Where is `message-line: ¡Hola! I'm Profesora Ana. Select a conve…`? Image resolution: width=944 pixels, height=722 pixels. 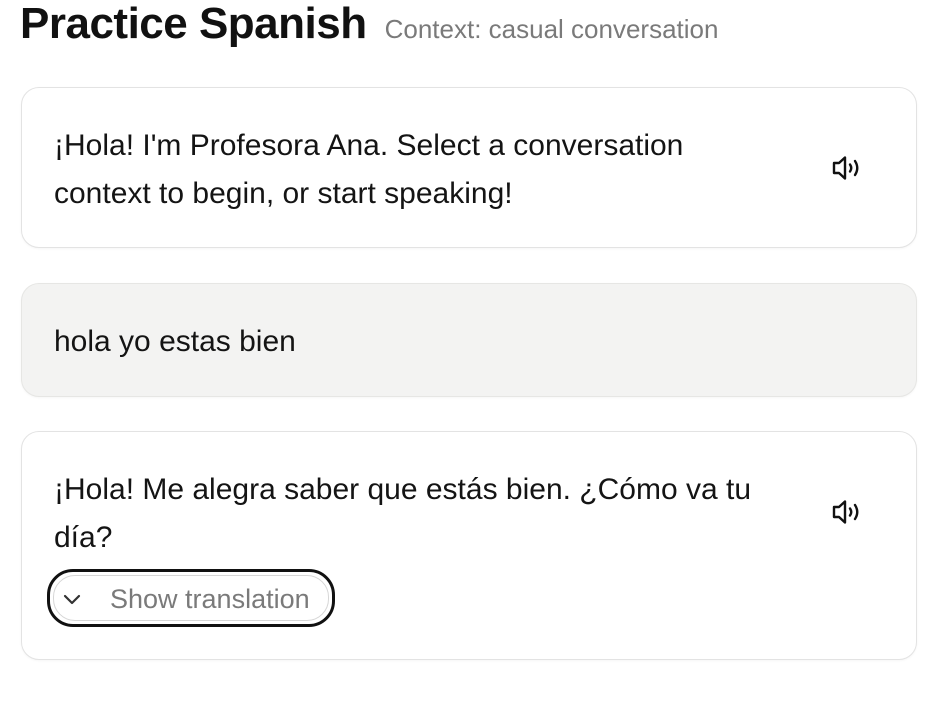
message-line: ¡Hola! I'm Profesora Ana. Select a conve… is located at coordinates (369, 145).